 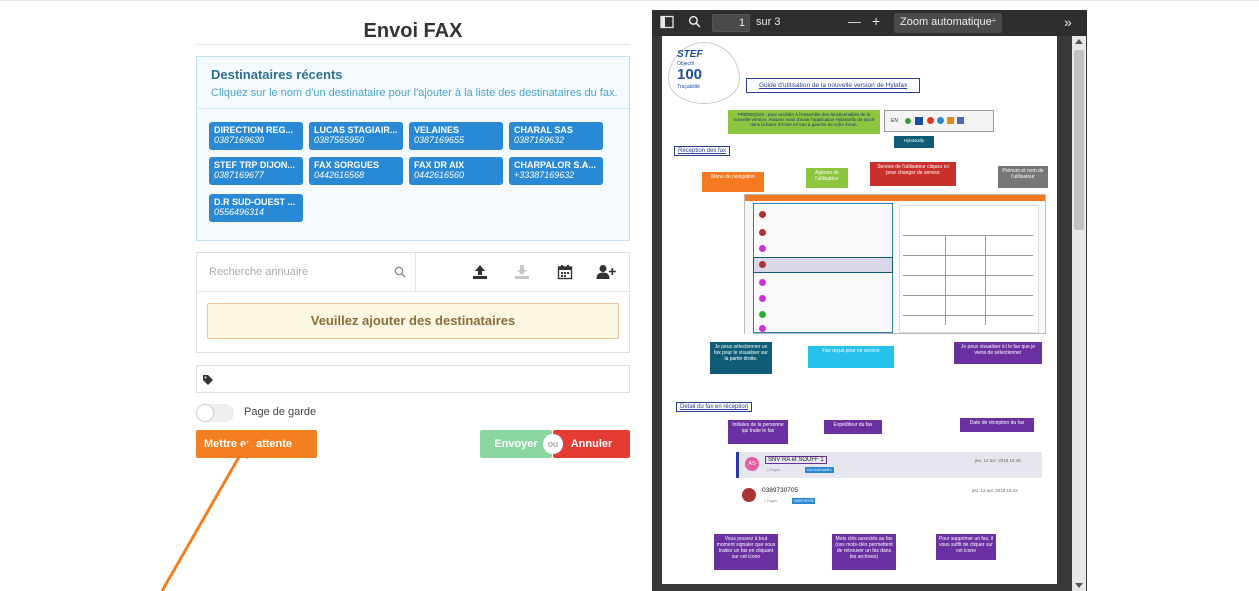 I want to click on cover-page-toggle, so click(x=215, y=413).